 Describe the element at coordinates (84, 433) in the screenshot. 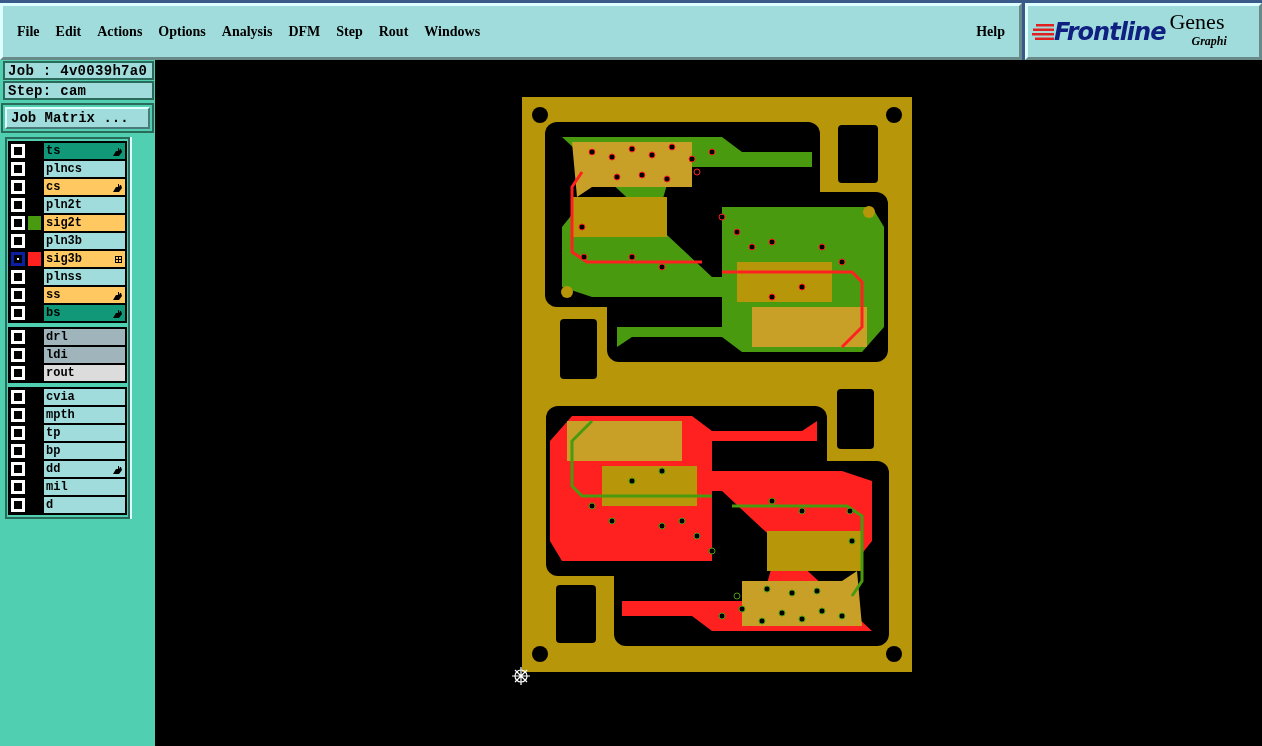

I see `layer-name: tp` at that location.